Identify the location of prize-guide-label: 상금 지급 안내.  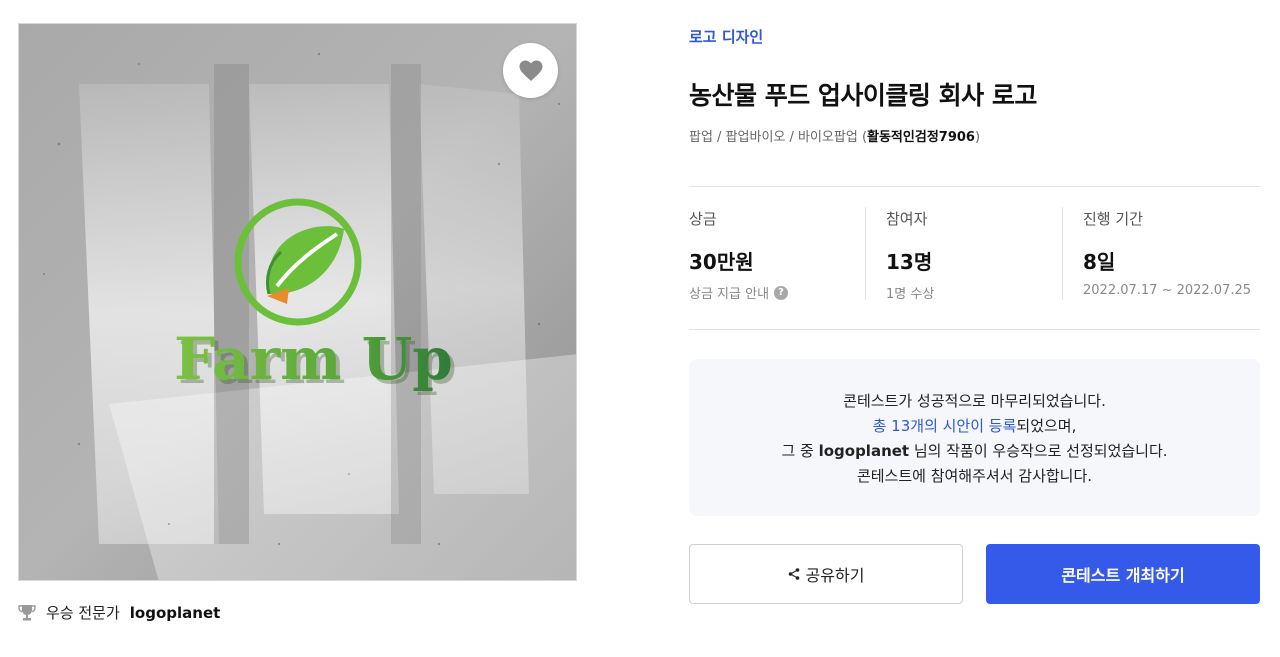
(729, 294).